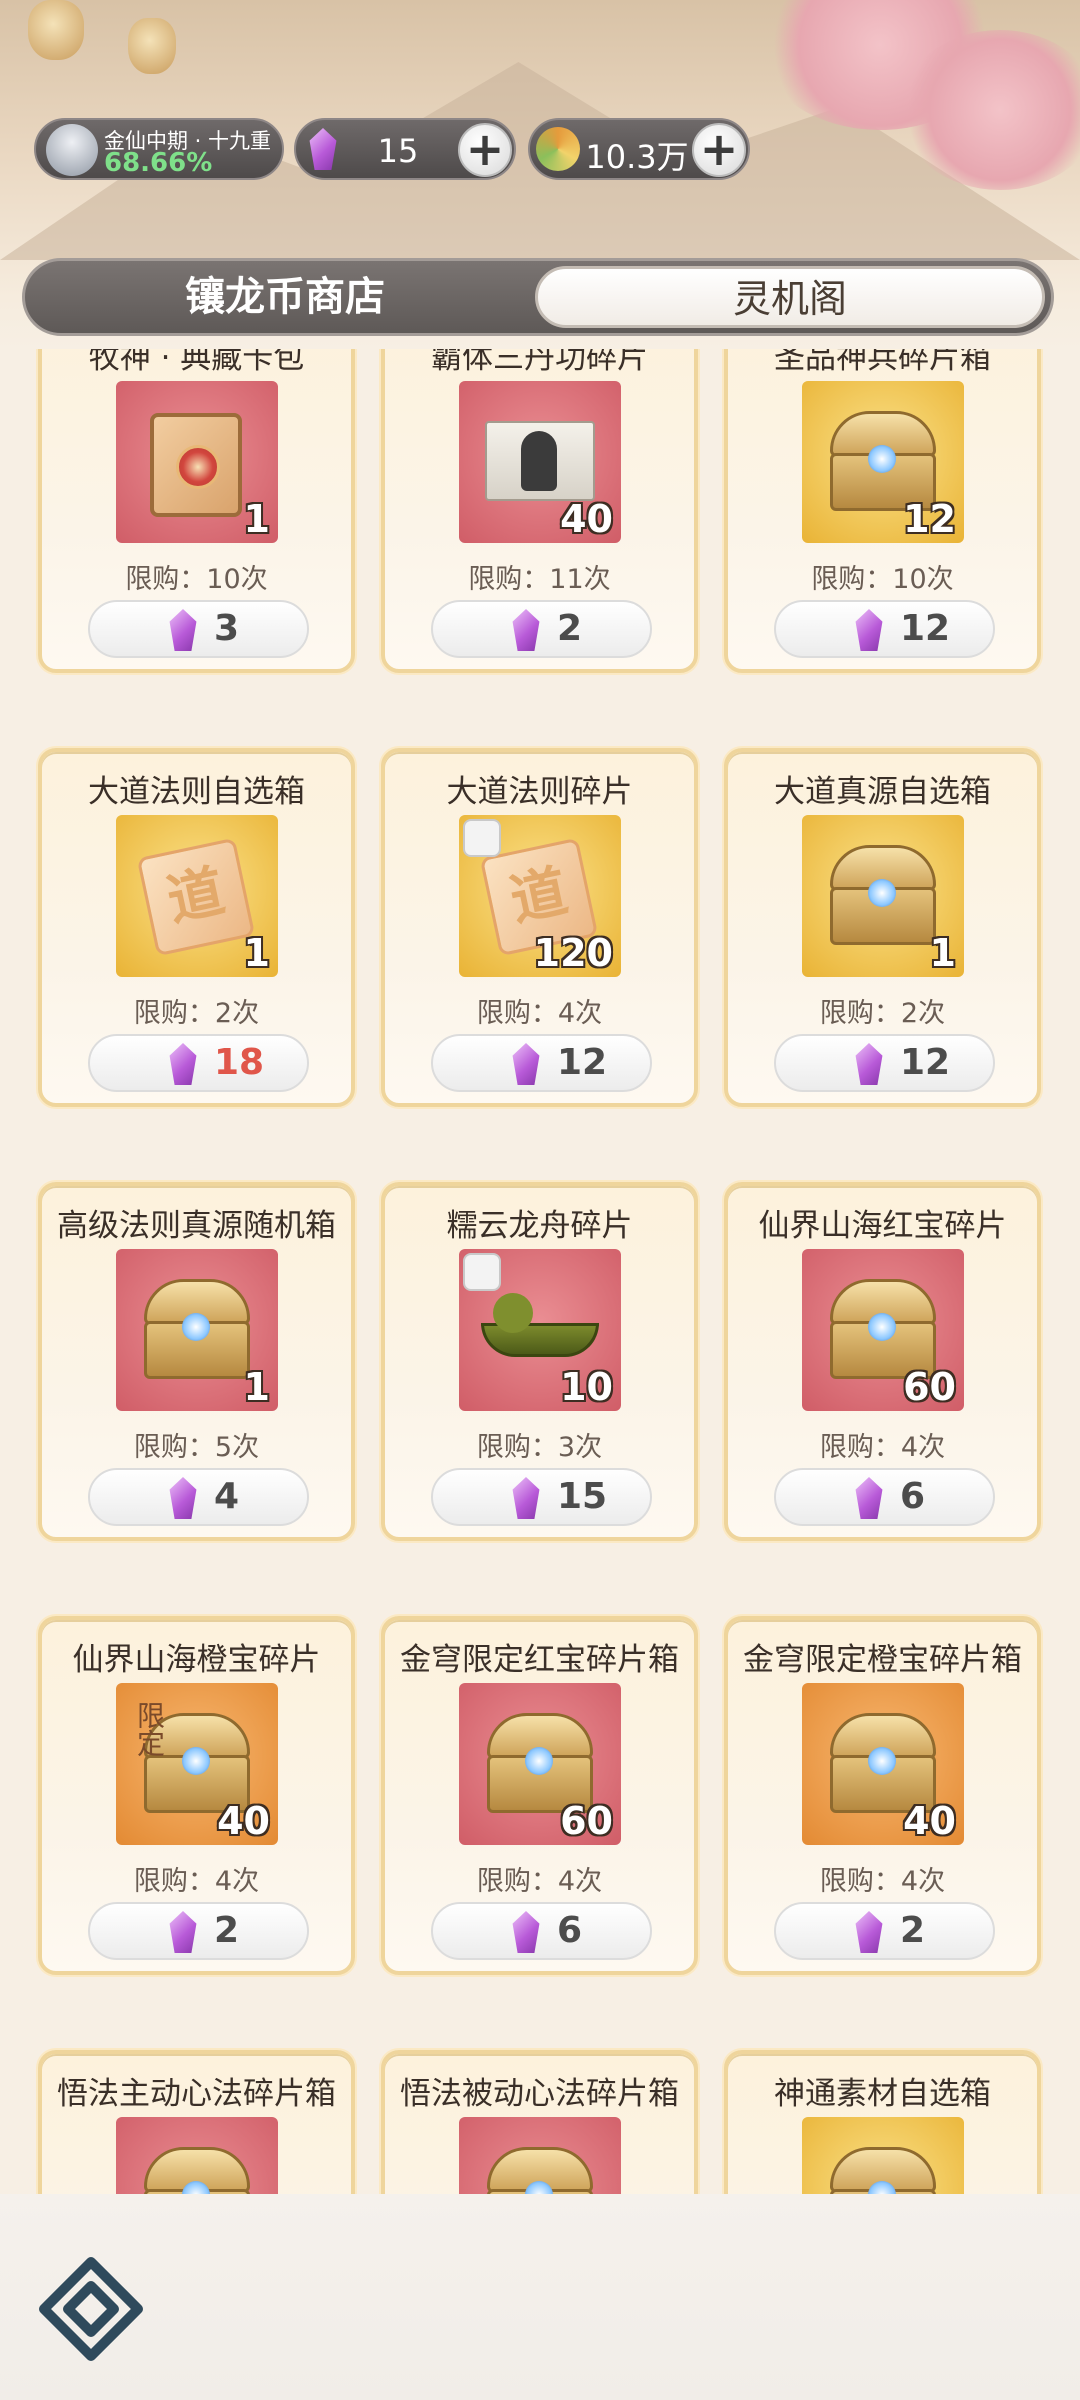 Image resolution: width=1080 pixels, height=2400 pixels. I want to click on item-price: 6, so click(913, 1496).